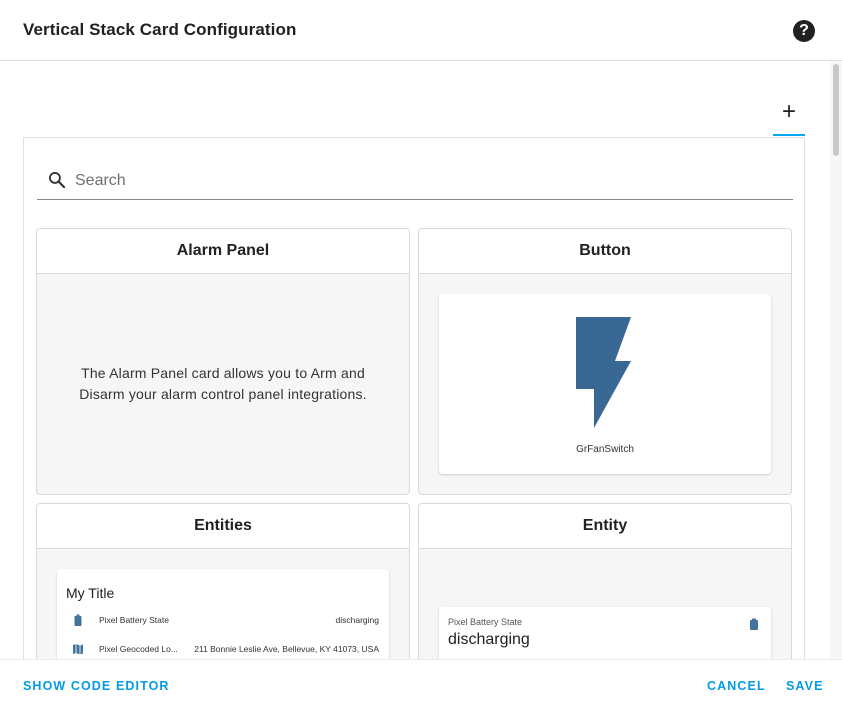 The height and width of the screenshot is (711, 842). I want to click on entity-preview: Pixel Battery State discharging, so click(605, 633).